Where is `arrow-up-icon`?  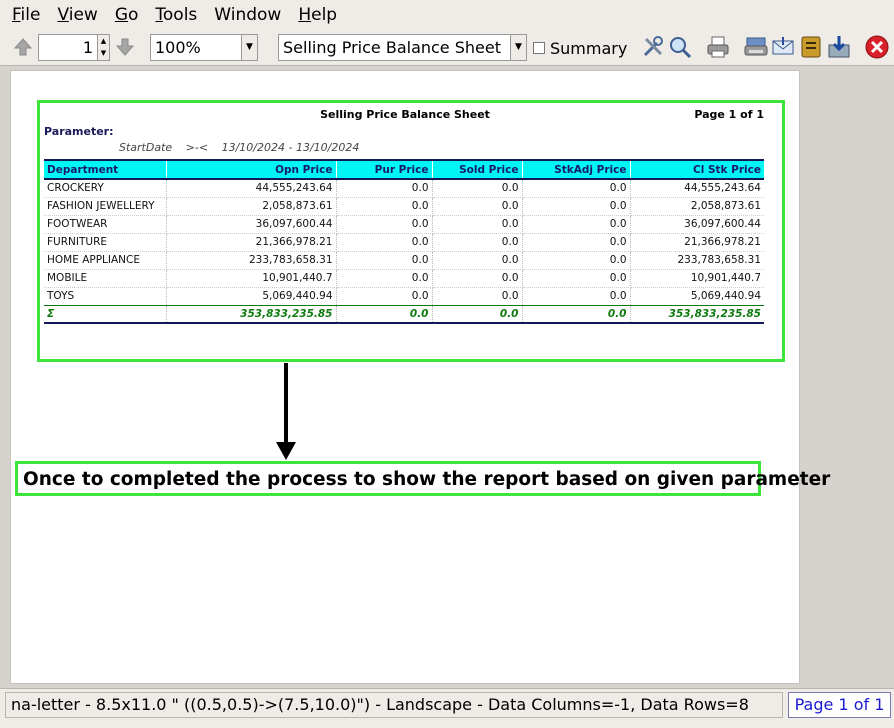 arrow-up-icon is located at coordinates (23, 47).